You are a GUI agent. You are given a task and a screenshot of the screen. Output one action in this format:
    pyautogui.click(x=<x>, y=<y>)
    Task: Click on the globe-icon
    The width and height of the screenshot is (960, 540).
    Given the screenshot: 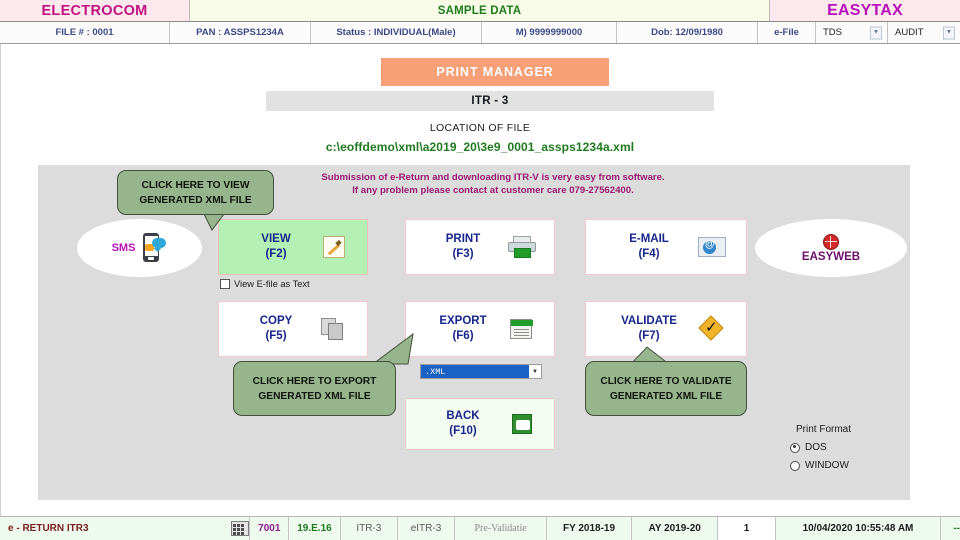 What is the action you would take?
    pyautogui.click(x=831, y=241)
    